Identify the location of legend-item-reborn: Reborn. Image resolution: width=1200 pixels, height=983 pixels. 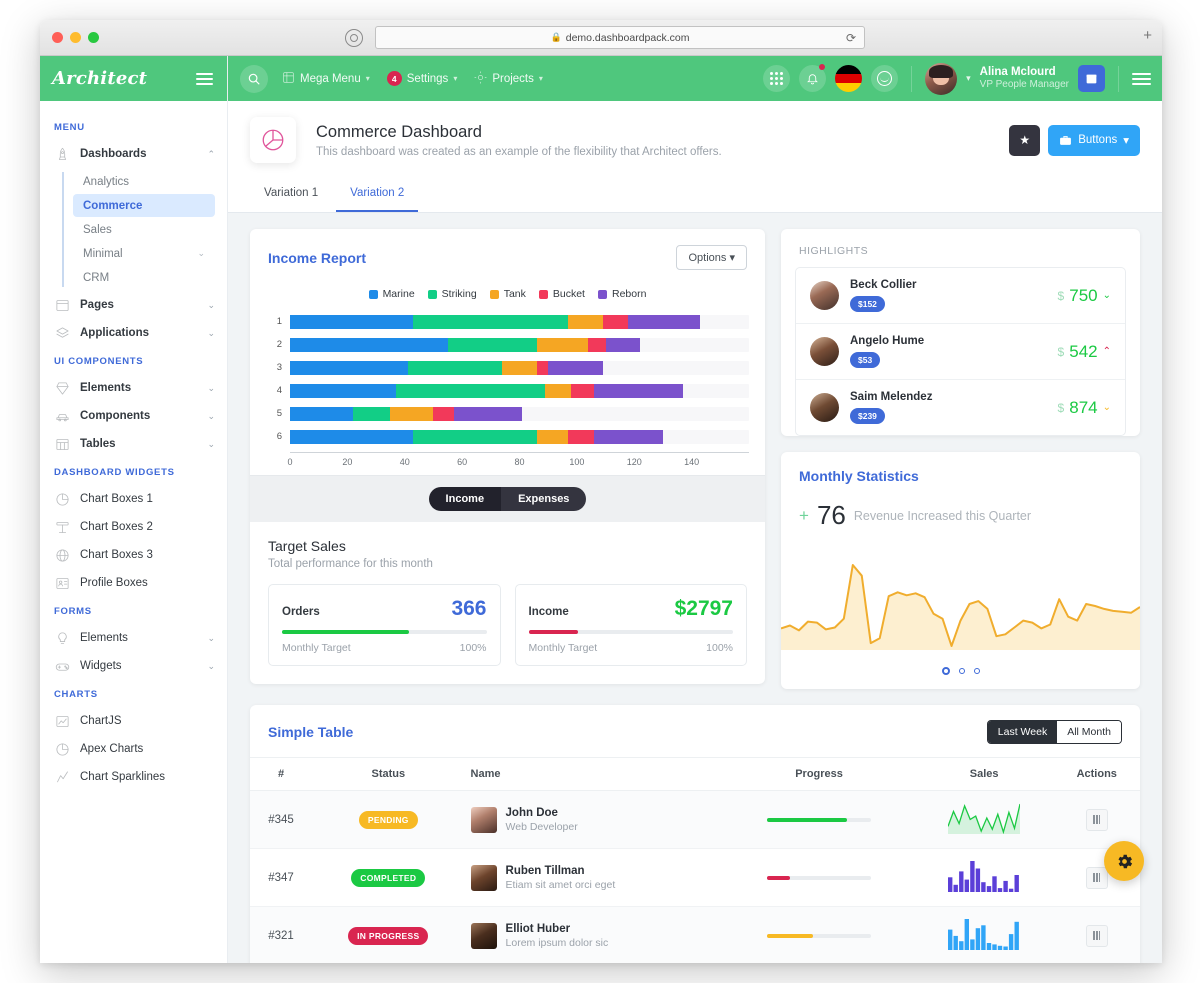
(621, 294).